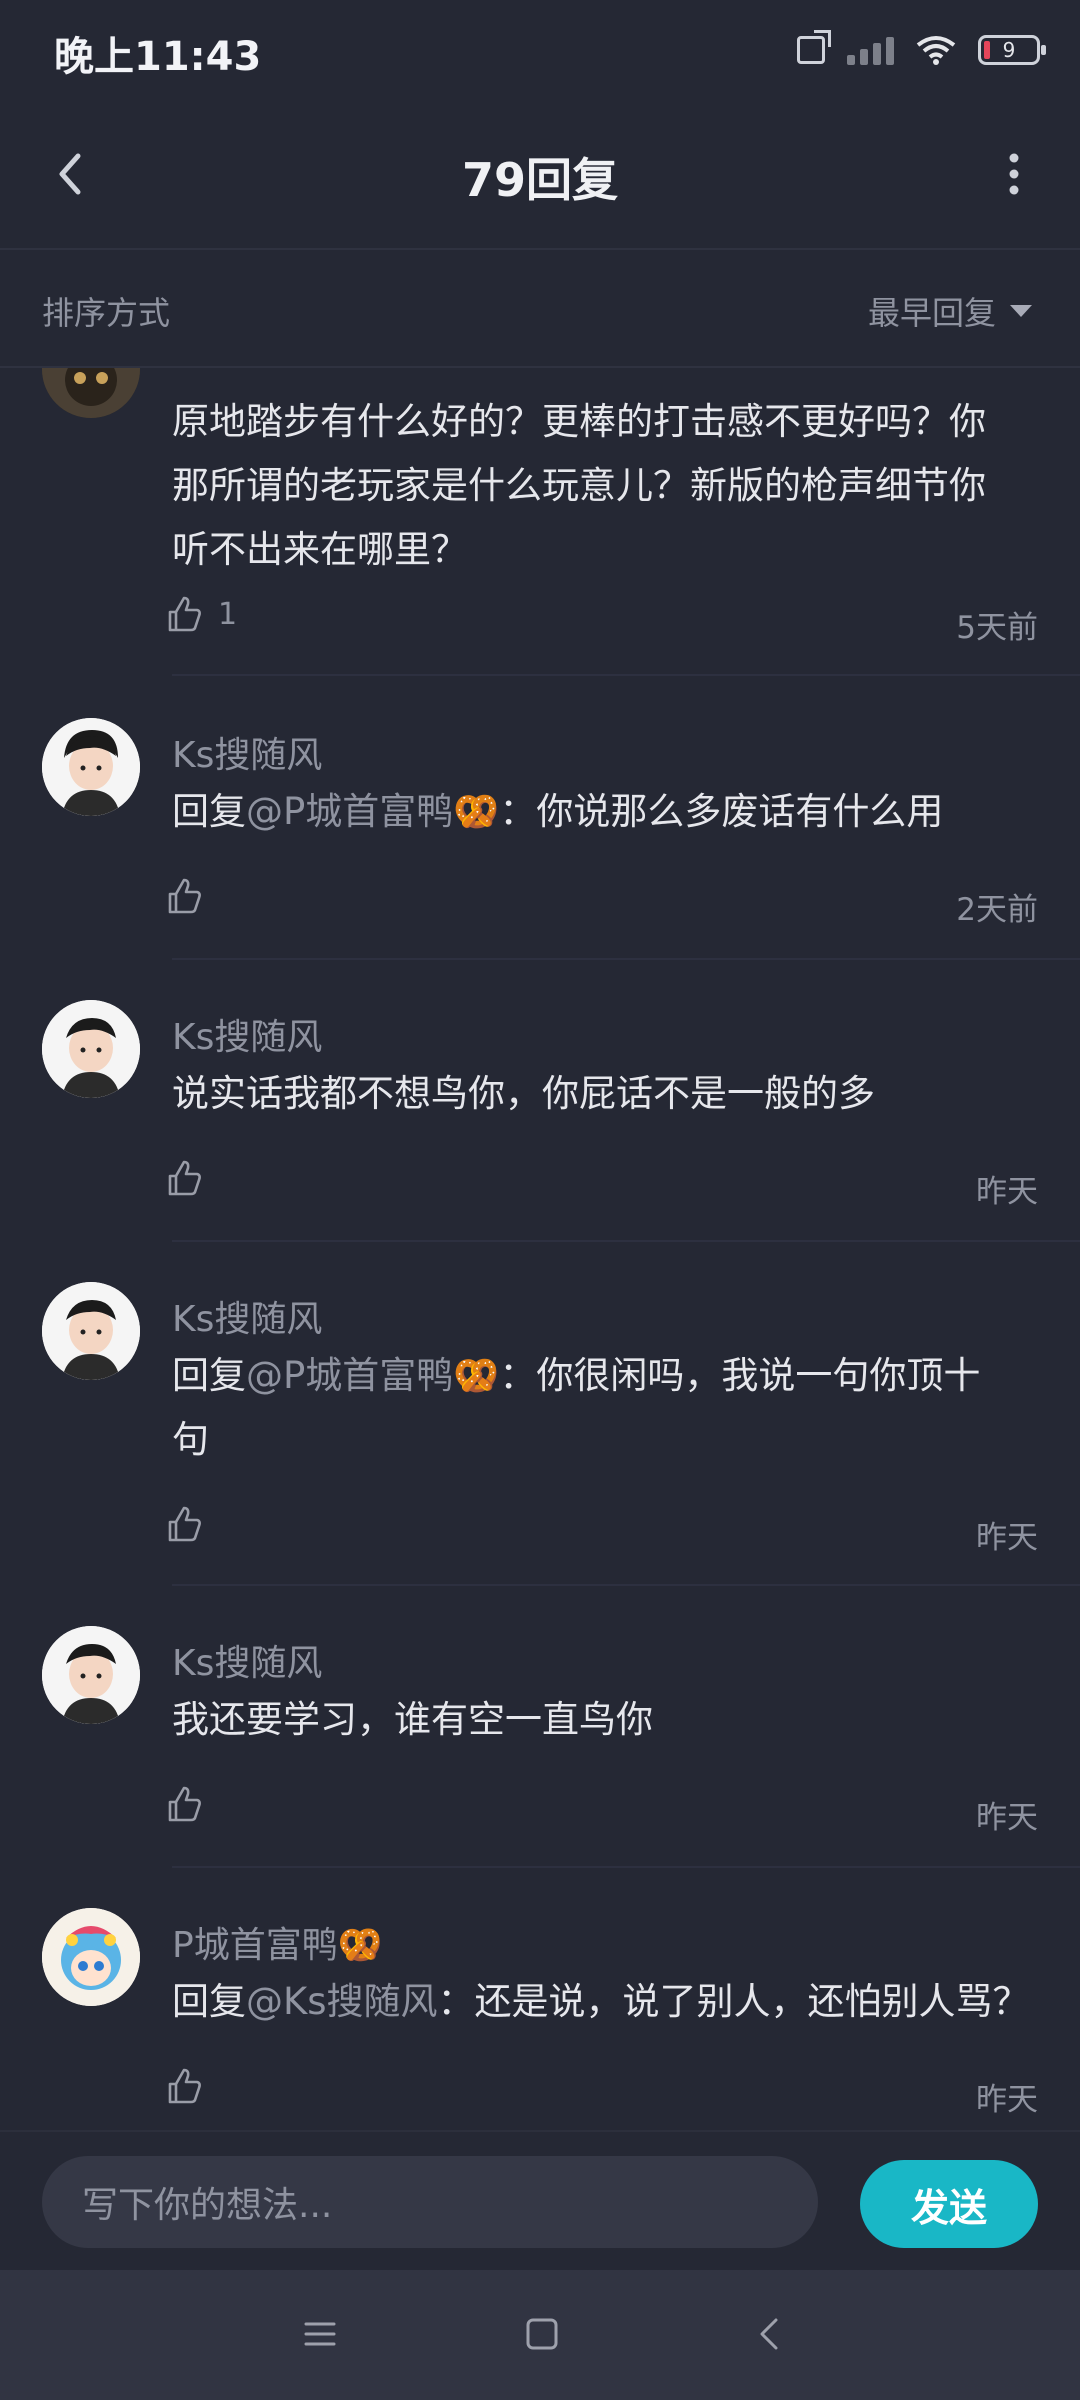 This screenshot has height=2400, width=1080. What do you see at coordinates (1021, 311) in the screenshot?
I see `dropdown-arrow-icon` at bounding box center [1021, 311].